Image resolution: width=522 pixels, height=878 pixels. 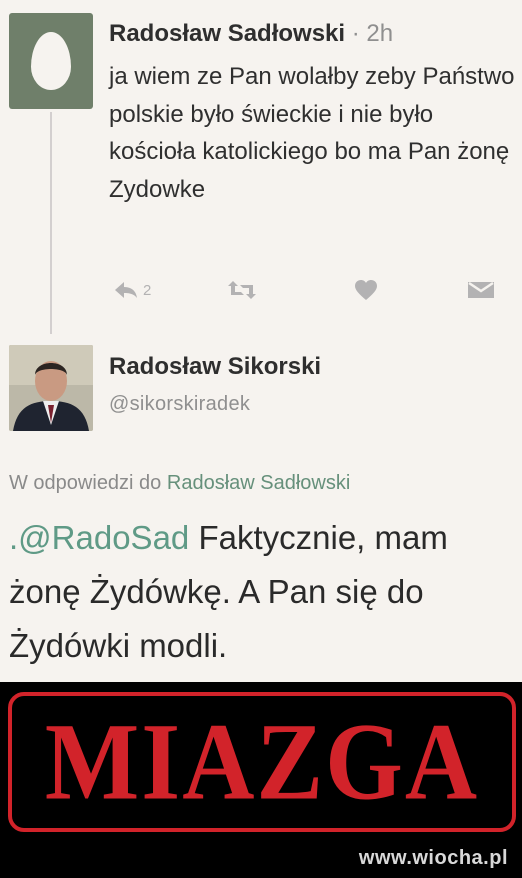 I want to click on default-egg-avatar, so click(x=51, y=61).